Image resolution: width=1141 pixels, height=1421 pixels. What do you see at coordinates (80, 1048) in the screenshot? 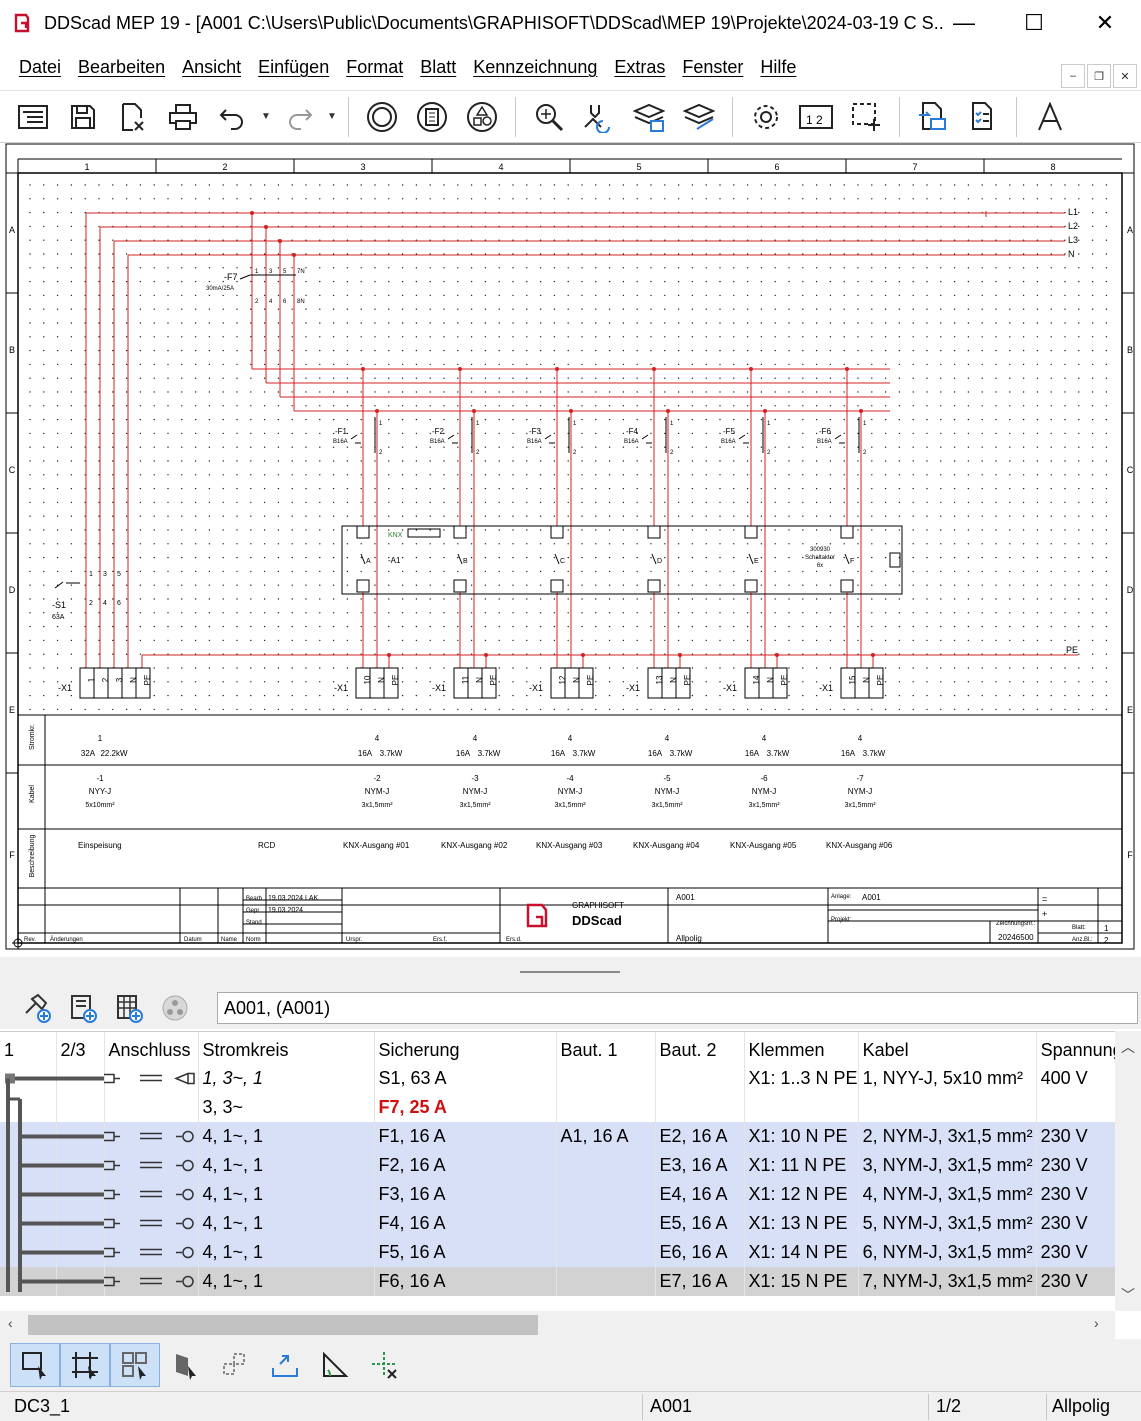
I see `col-header-2-3: 2/3` at bounding box center [80, 1048].